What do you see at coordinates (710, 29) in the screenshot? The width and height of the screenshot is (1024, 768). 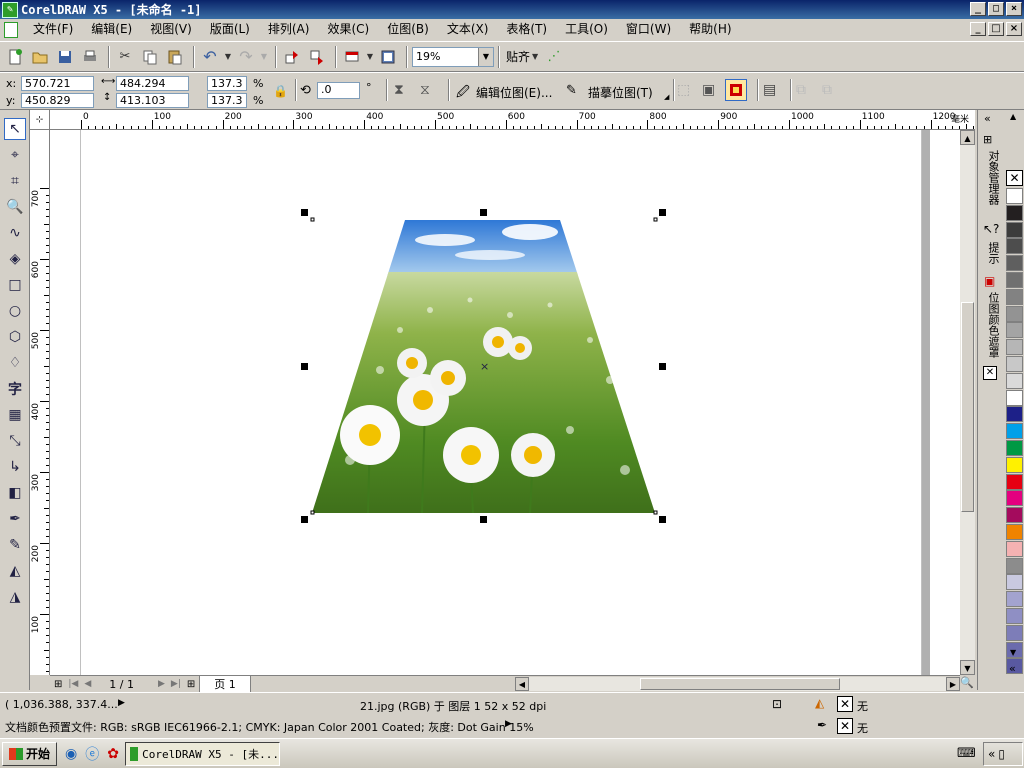 I see `menu-help: 帮助(H)` at bounding box center [710, 29].